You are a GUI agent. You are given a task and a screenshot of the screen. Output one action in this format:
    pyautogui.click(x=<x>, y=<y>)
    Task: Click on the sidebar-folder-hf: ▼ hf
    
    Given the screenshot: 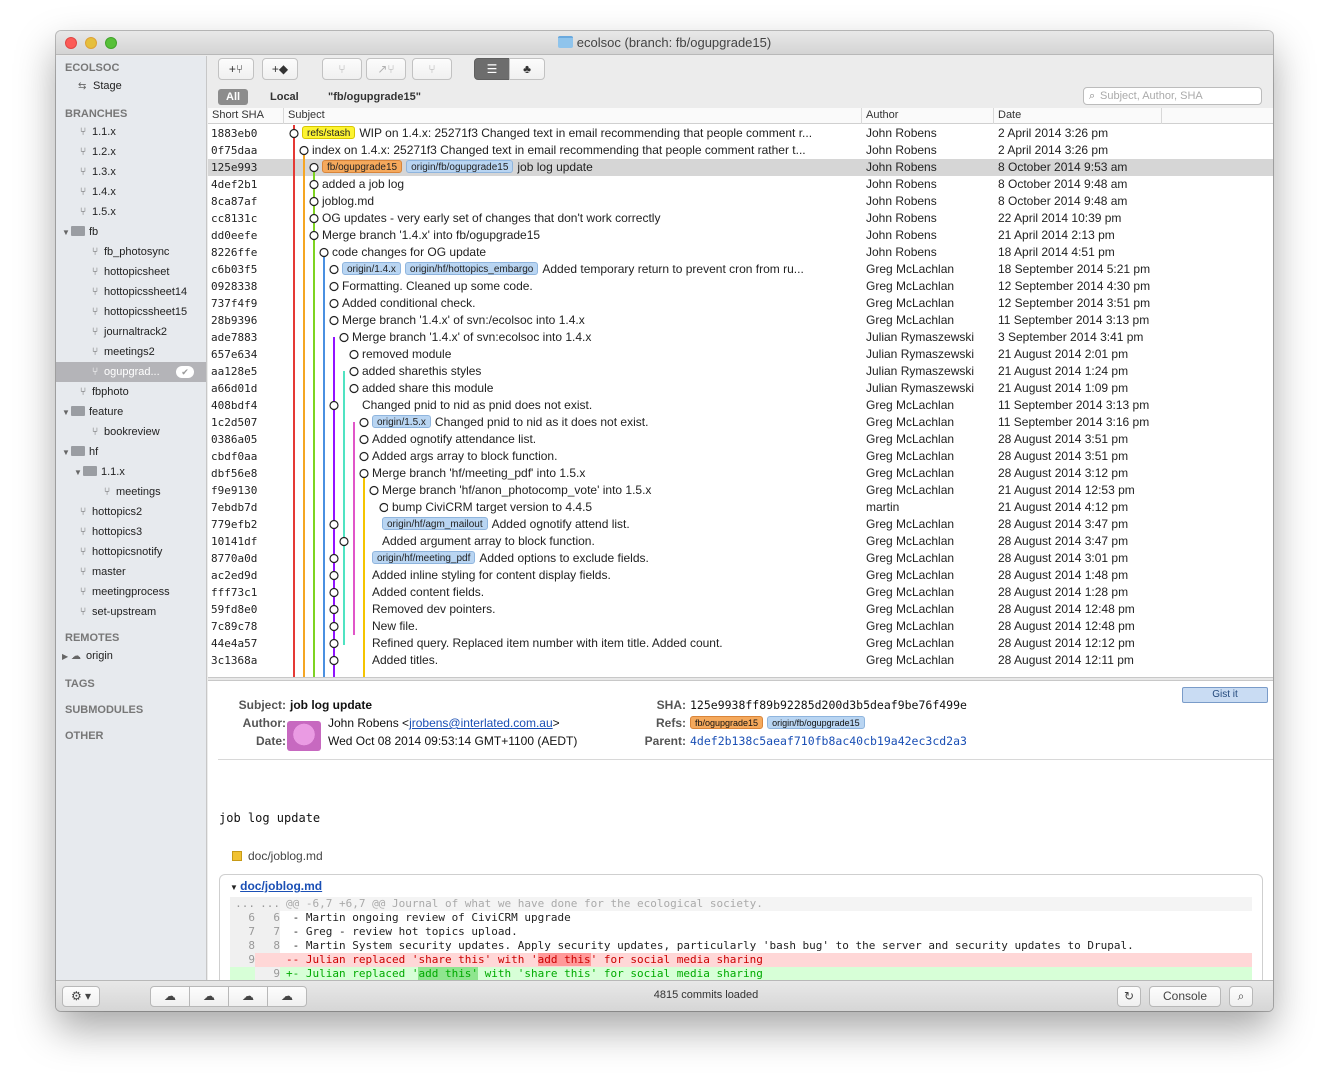 What is the action you would take?
    pyautogui.click(x=131, y=452)
    